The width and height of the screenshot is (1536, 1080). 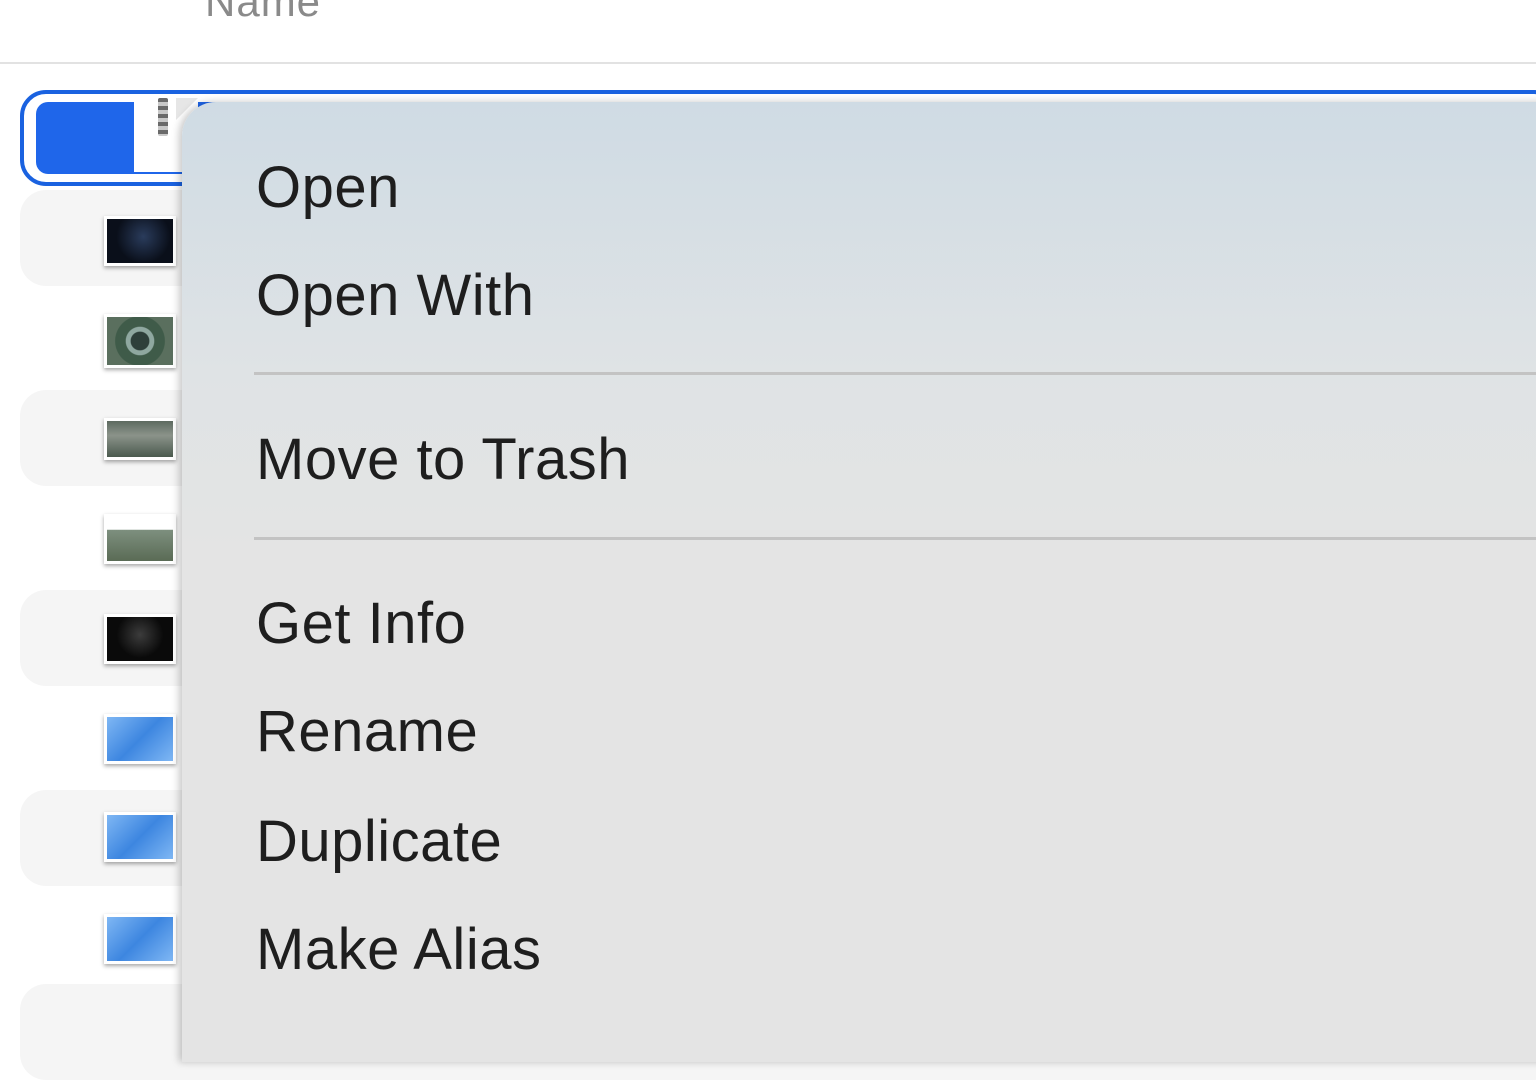 What do you see at coordinates (768, 32) in the screenshot?
I see `column-header: Name` at bounding box center [768, 32].